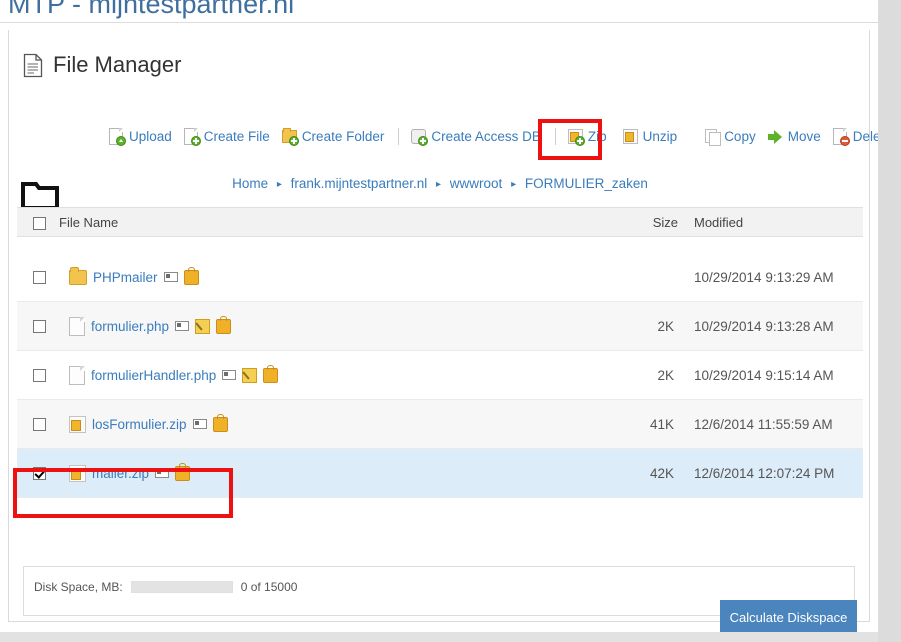  What do you see at coordinates (125, 277) in the screenshot?
I see `file-link: PHPmailer` at bounding box center [125, 277].